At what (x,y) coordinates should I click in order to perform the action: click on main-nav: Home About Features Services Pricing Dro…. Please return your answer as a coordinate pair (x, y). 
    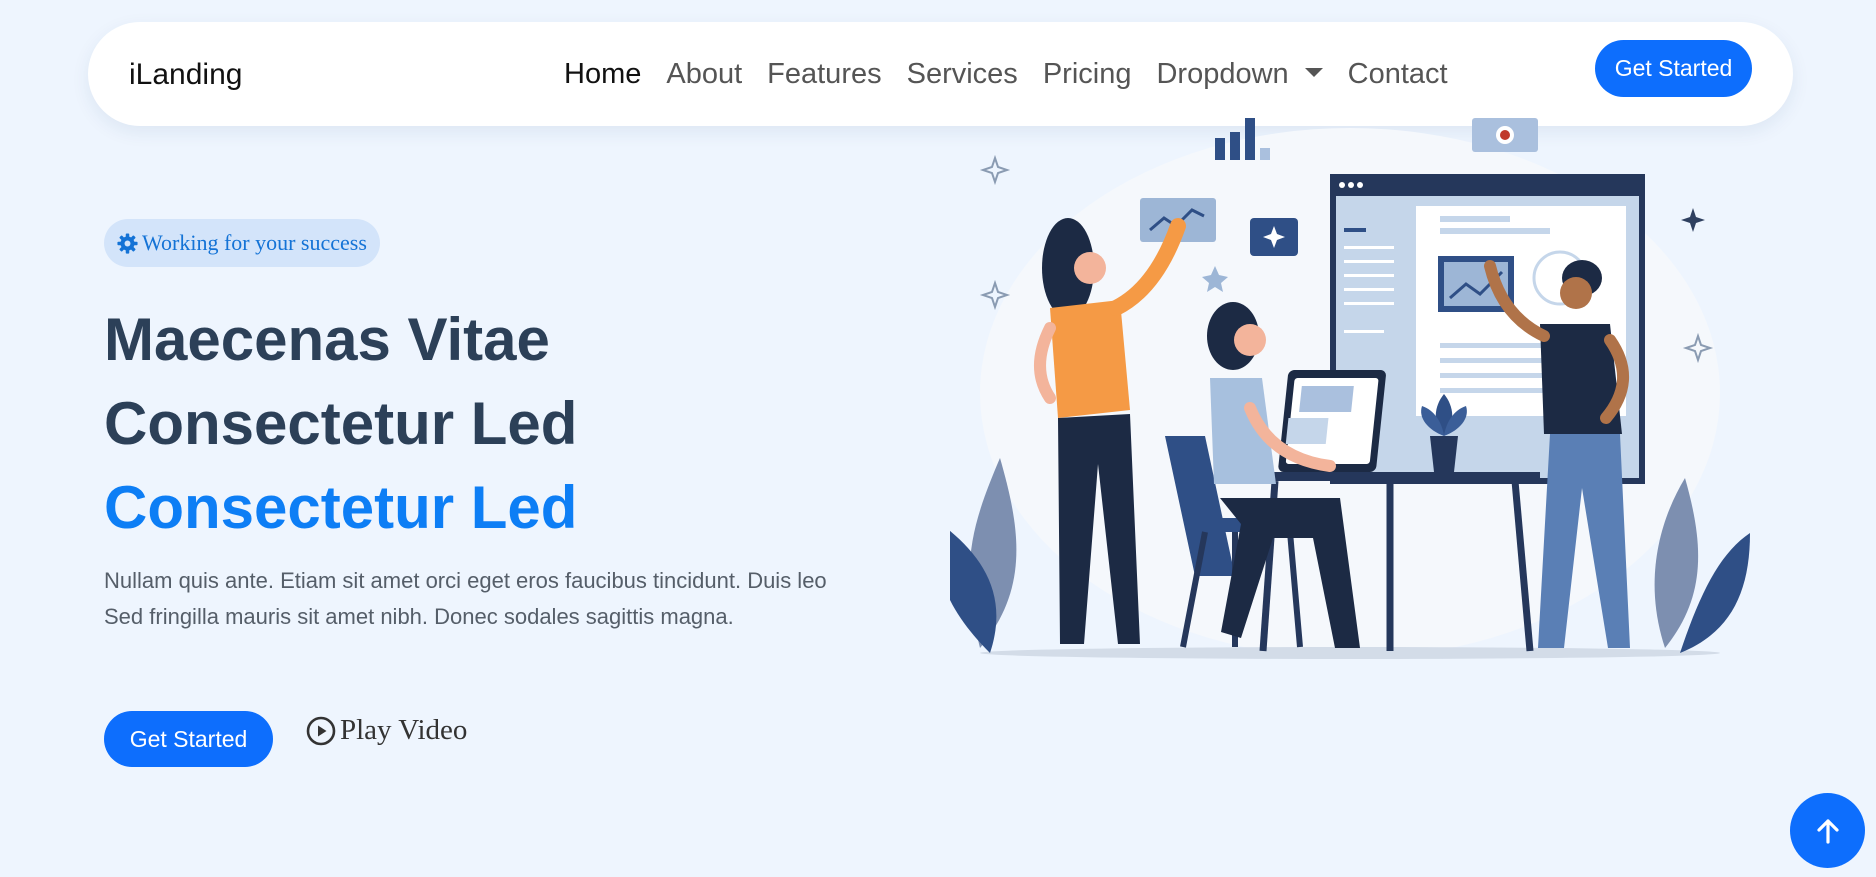
    Looking at the image, I should click on (1018, 74).